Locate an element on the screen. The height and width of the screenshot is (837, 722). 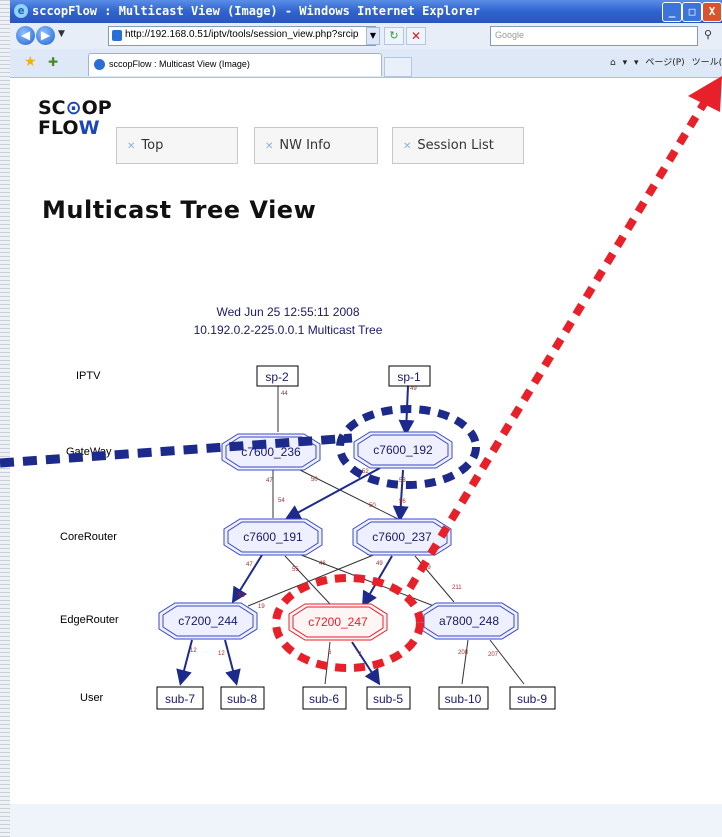
svg-text: a7800_248 is located at coordinates (469, 621).